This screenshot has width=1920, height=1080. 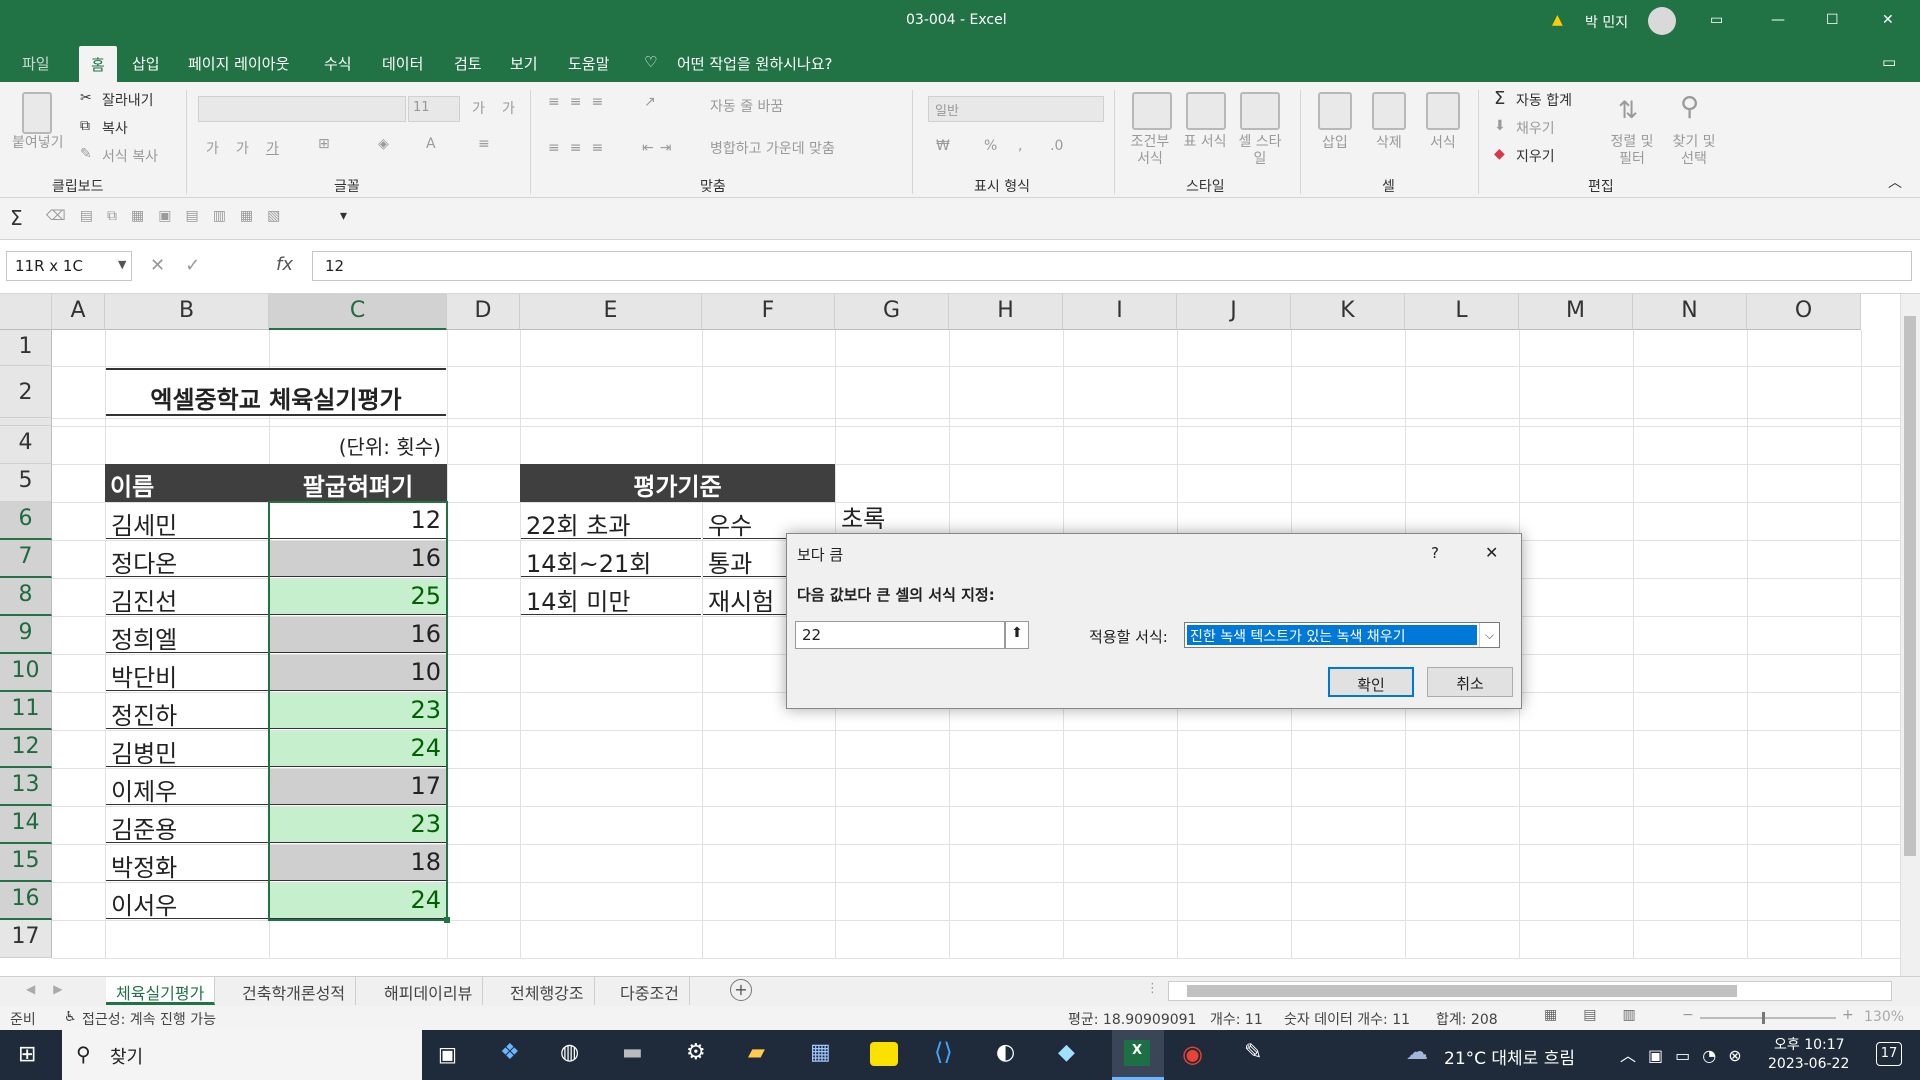 I want to click on sheet-tab-2: 건축학개론성적, so click(x=294, y=991).